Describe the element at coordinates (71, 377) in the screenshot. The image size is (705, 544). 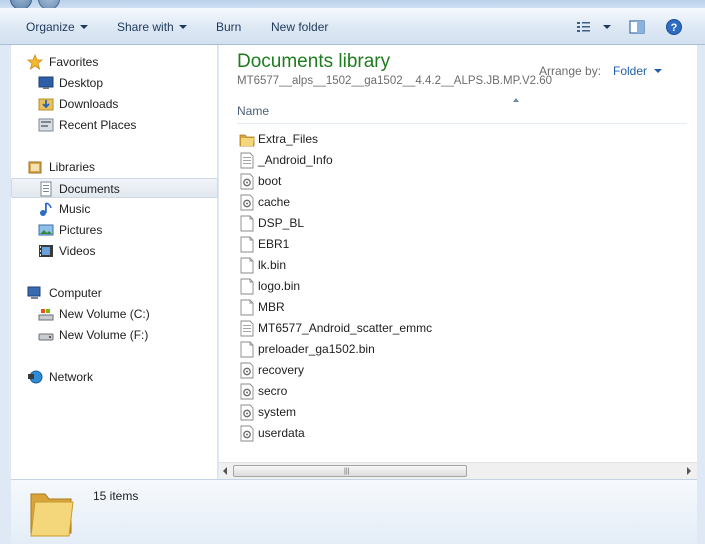
I see `network-label: Network` at that location.